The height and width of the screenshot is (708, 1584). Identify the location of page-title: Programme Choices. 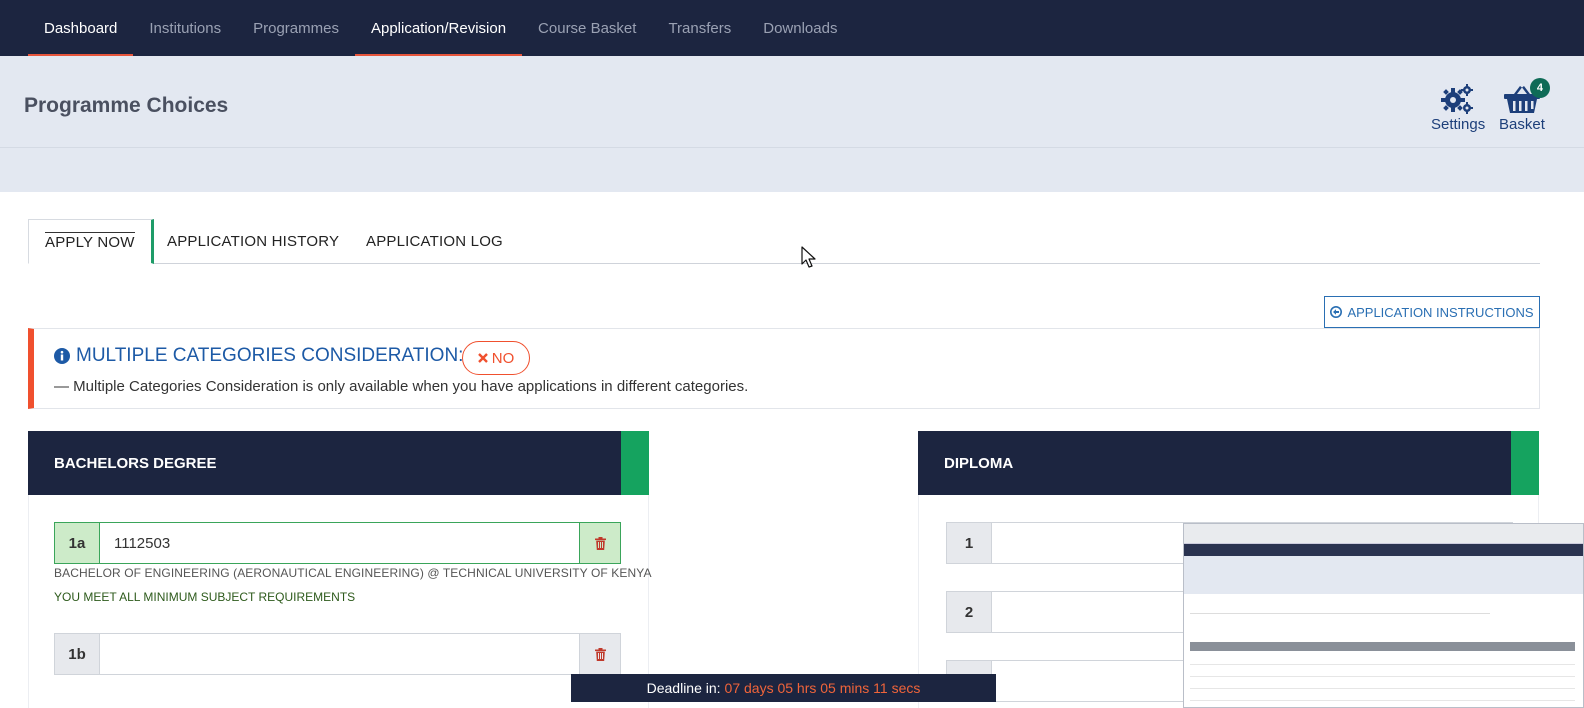
(126, 105).